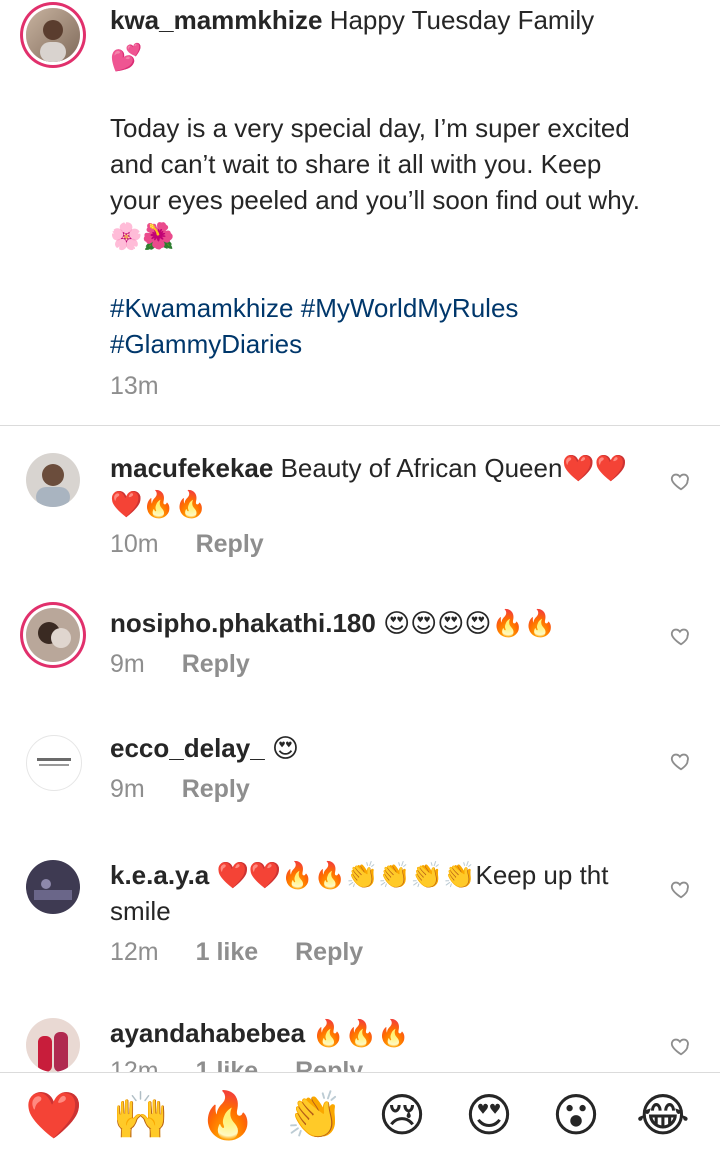  Describe the element at coordinates (134, 386) in the screenshot. I see `caption-time: 13m` at that location.